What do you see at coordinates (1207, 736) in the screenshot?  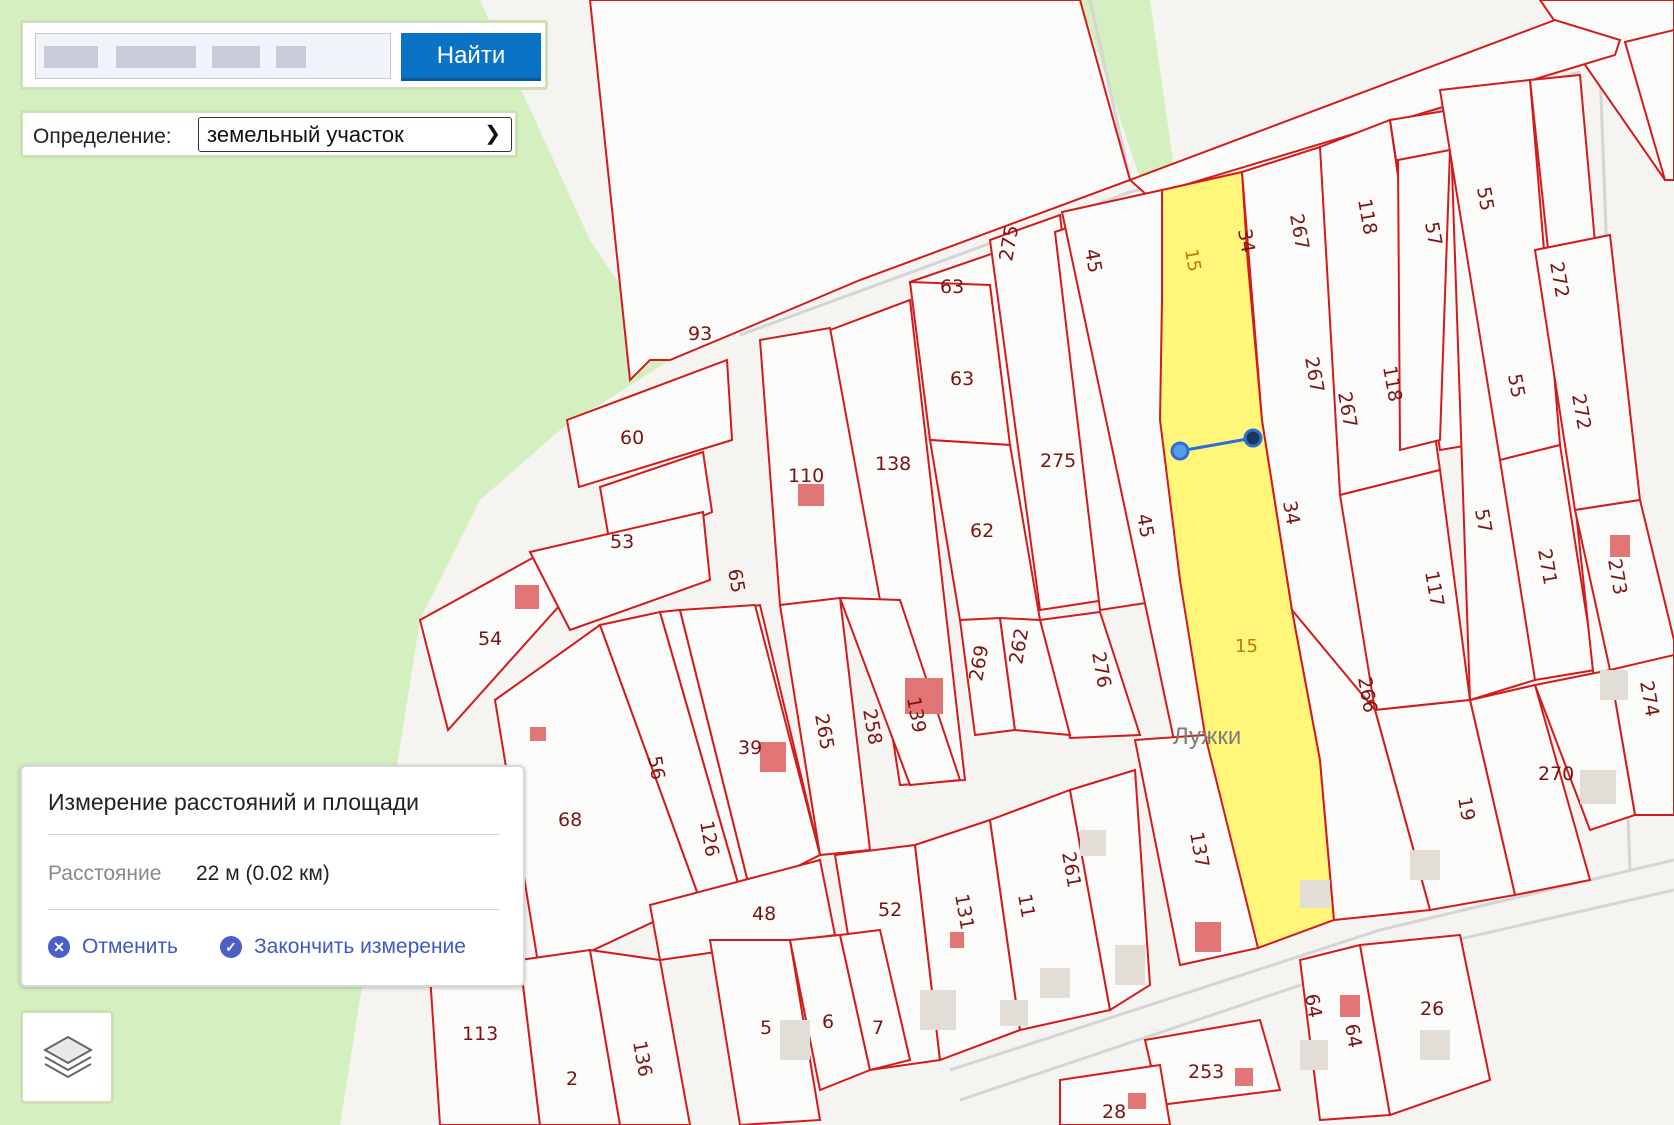 I see `place-name-label: Лужки` at bounding box center [1207, 736].